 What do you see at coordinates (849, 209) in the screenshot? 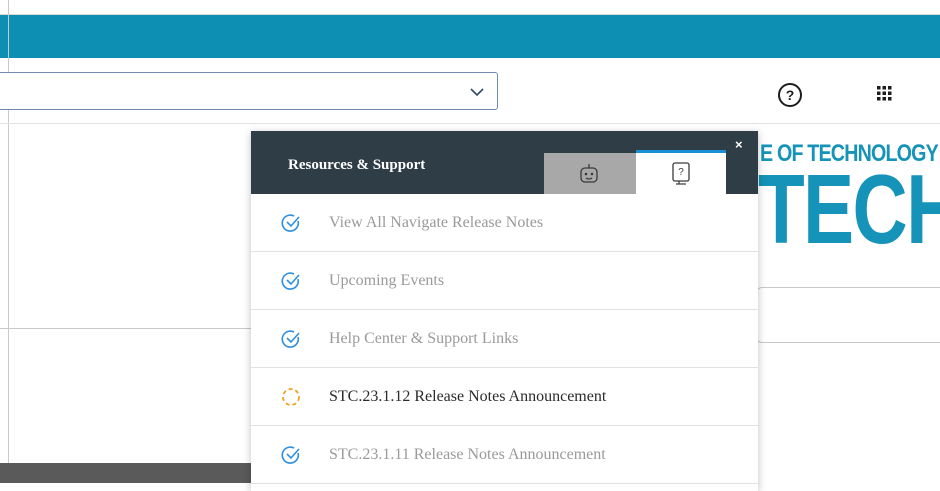
I see `brand-logo-wordmark: TECH` at bounding box center [849, 209].